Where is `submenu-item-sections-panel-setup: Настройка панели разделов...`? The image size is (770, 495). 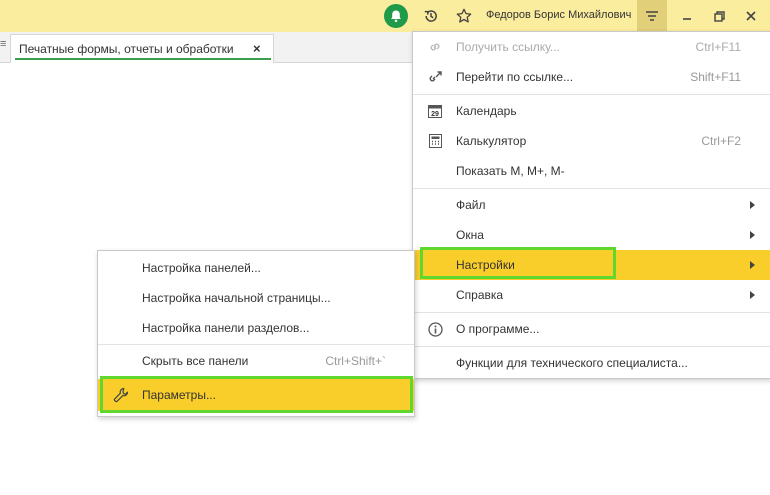
submenu-item-sections-panel-setup: Настройка панели разделов... is located at coordinates (256, 328).